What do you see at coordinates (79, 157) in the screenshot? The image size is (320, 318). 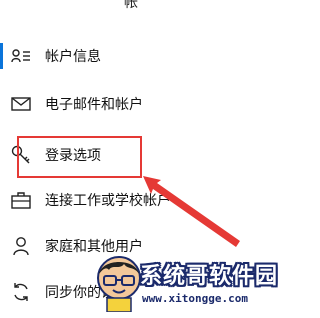 I see `highlight-box` at bounding box center [79, 157].